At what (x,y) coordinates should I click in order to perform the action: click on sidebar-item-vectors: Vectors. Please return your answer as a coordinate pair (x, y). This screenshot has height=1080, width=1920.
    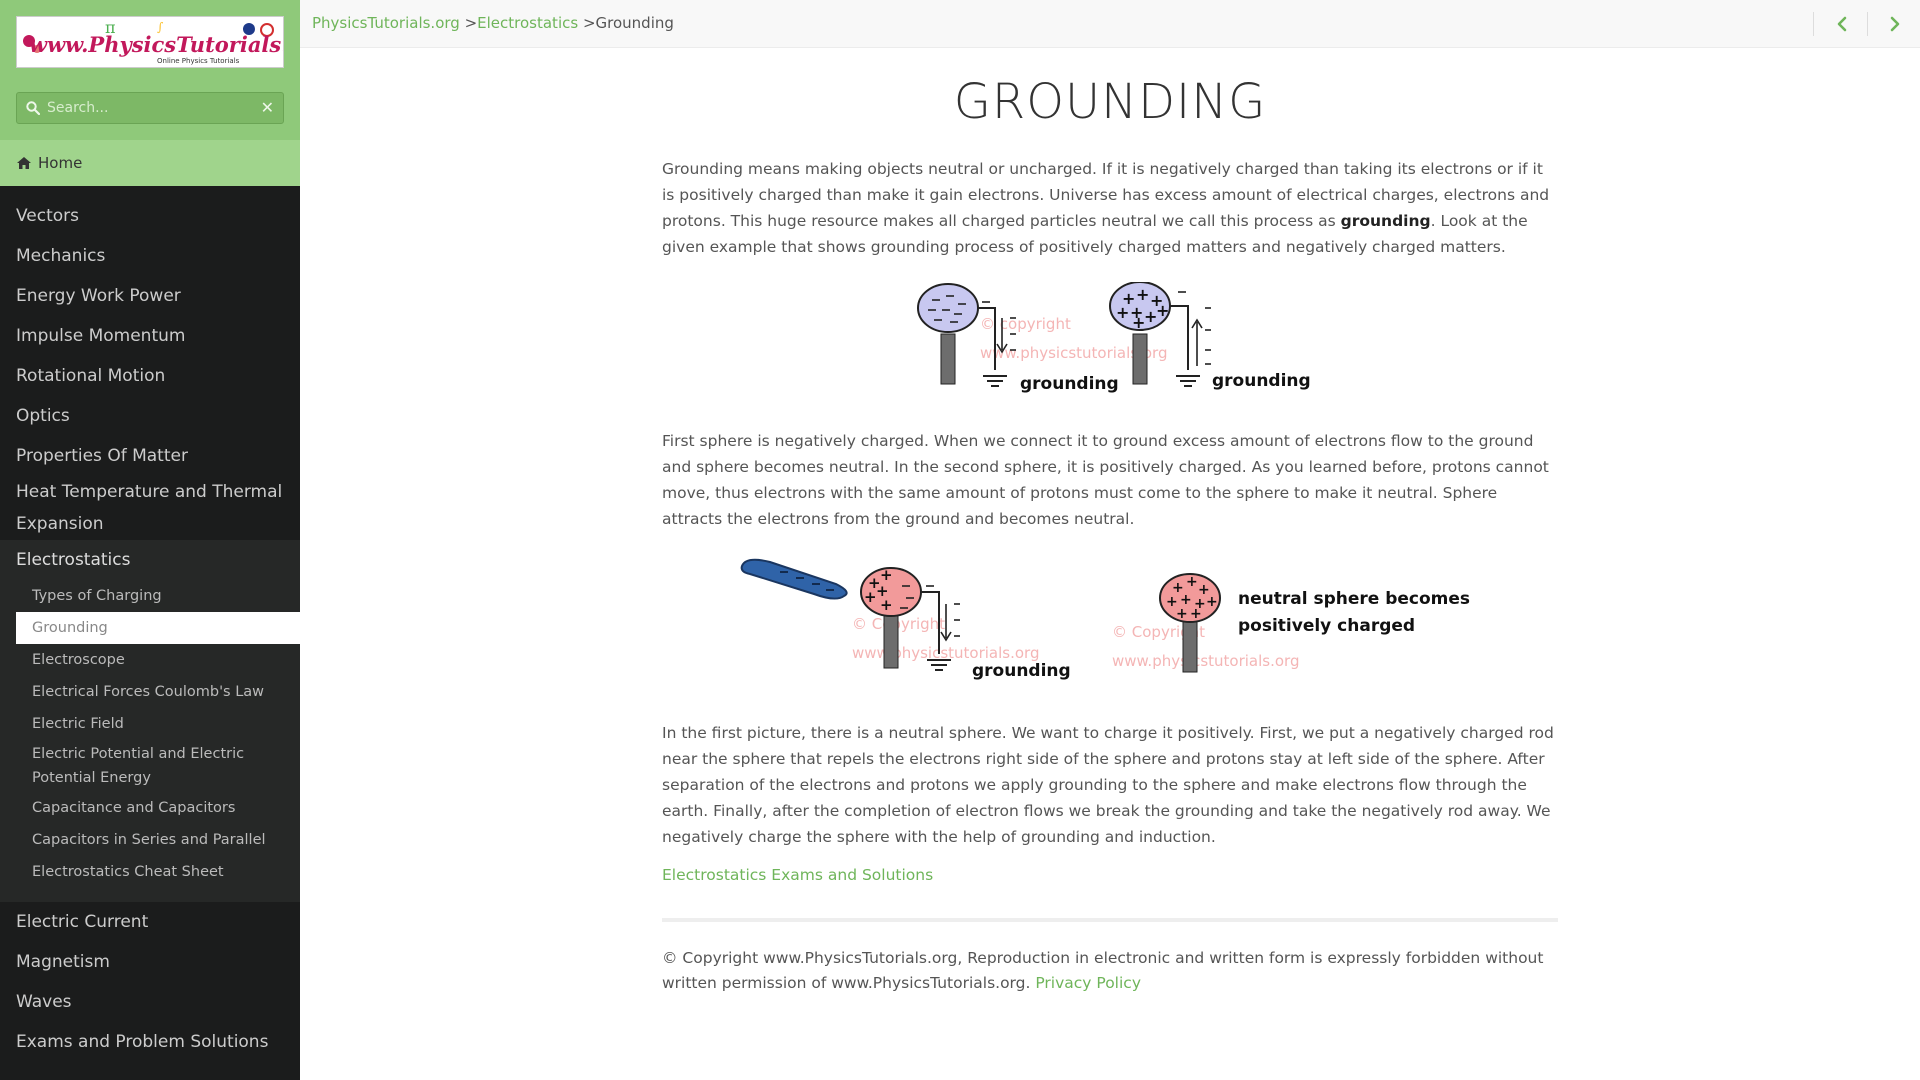
    Looking at the image, I should click on (150, 216).